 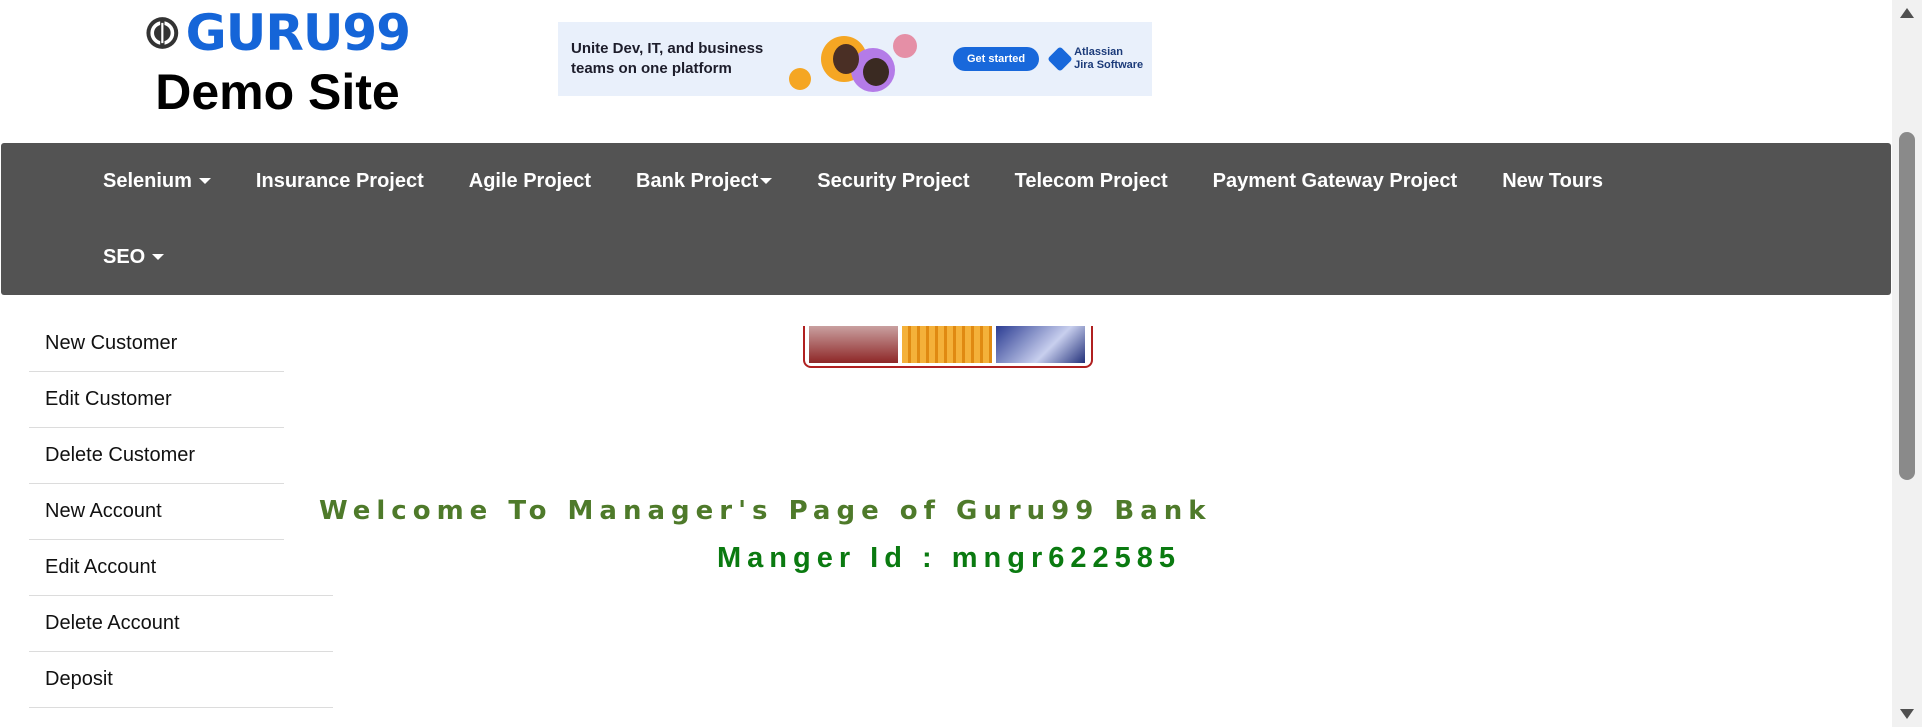 What do you see at coordinates (181, 568) in the screenshot?
I see `sidebar-item-edit-account: Edit Account` at bounding box center [181, 568].